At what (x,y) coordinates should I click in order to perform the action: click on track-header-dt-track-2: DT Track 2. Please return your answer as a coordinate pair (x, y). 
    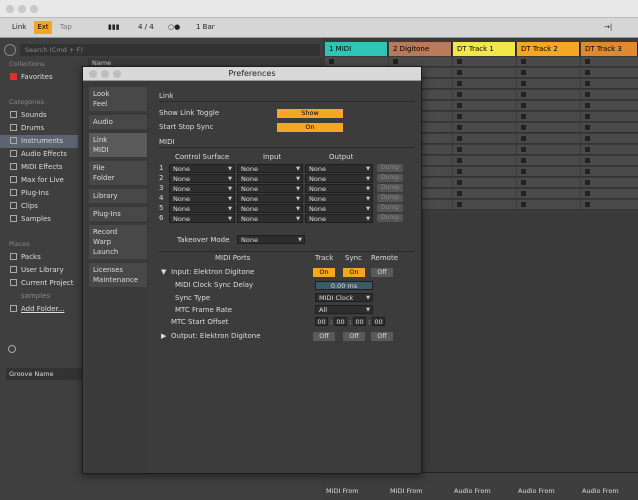
    Looking at the image, I should click on (548, 49).